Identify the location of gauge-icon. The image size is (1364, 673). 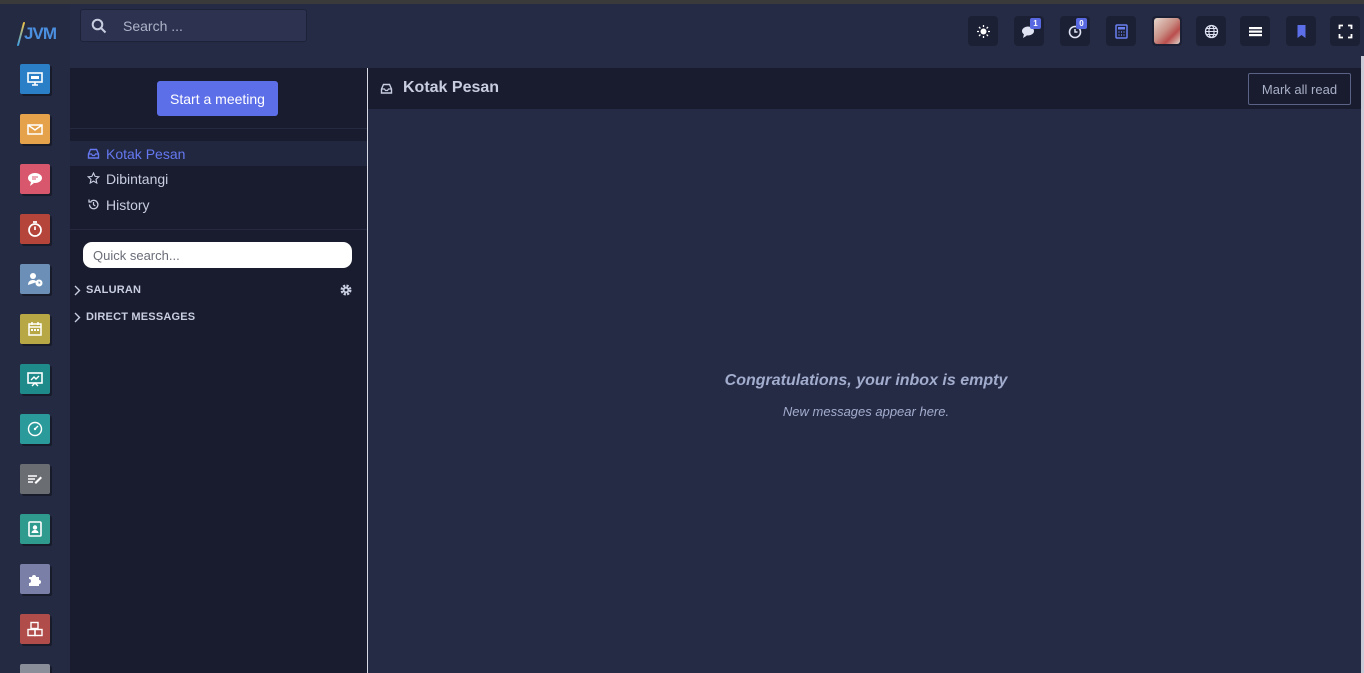
(35, 429).